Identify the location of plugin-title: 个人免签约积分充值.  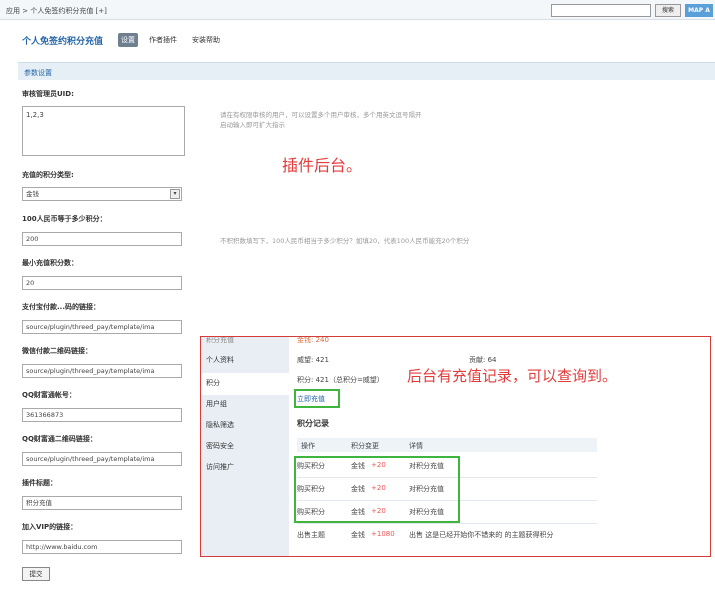
(63, 42).